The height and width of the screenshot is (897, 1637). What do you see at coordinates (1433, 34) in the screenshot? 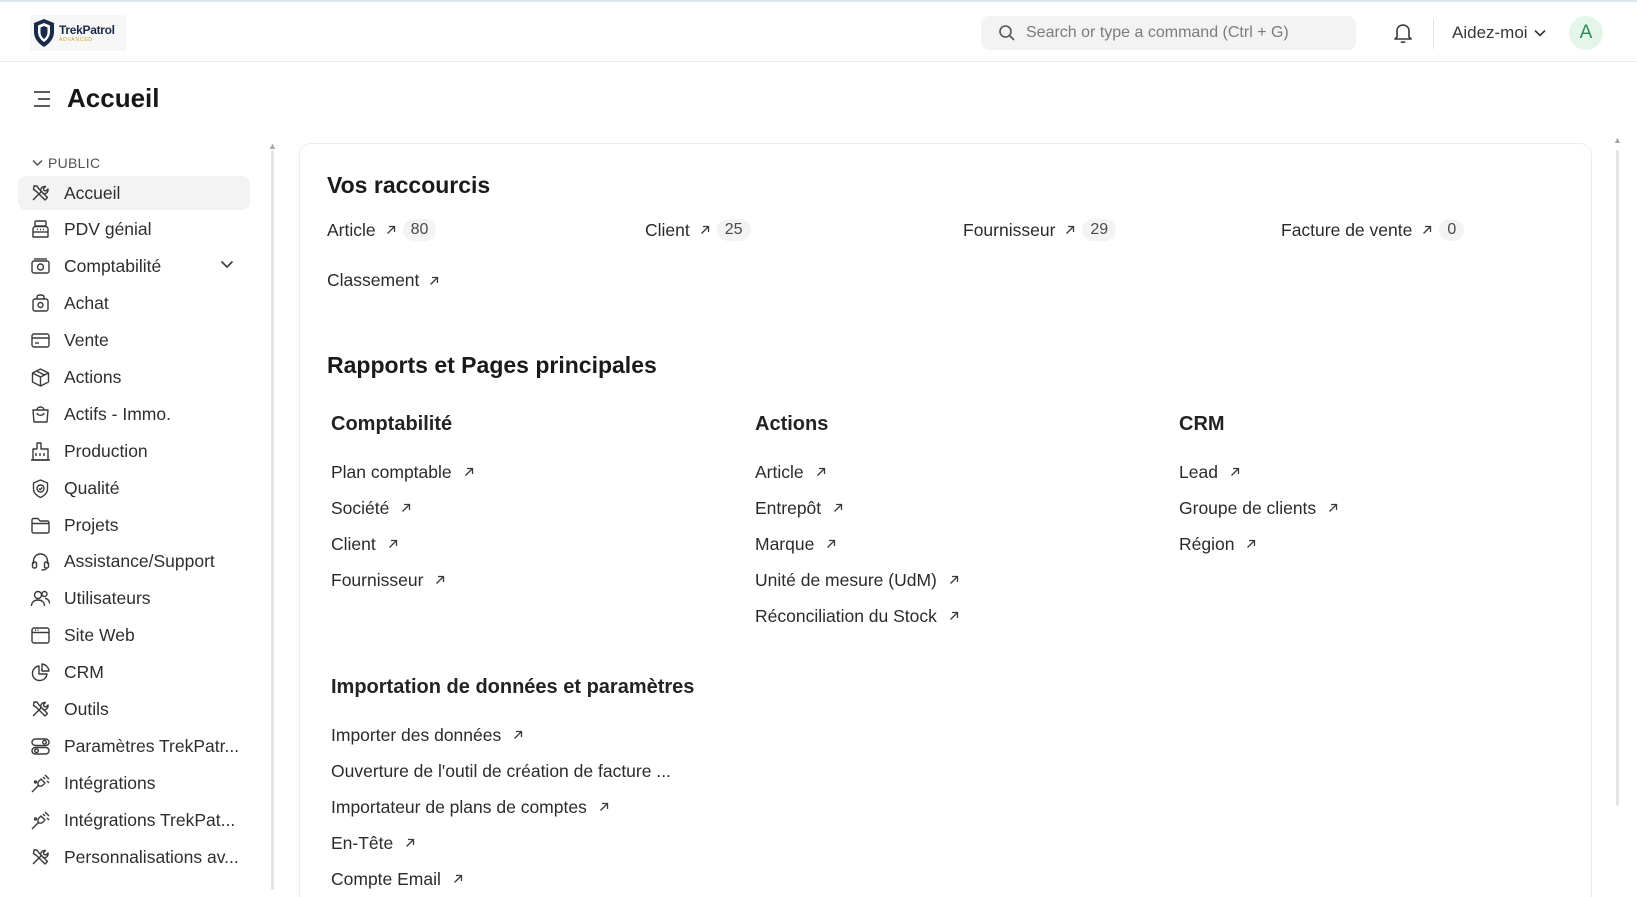
I see `navbar-divider` at bounding box center [1433, 34].